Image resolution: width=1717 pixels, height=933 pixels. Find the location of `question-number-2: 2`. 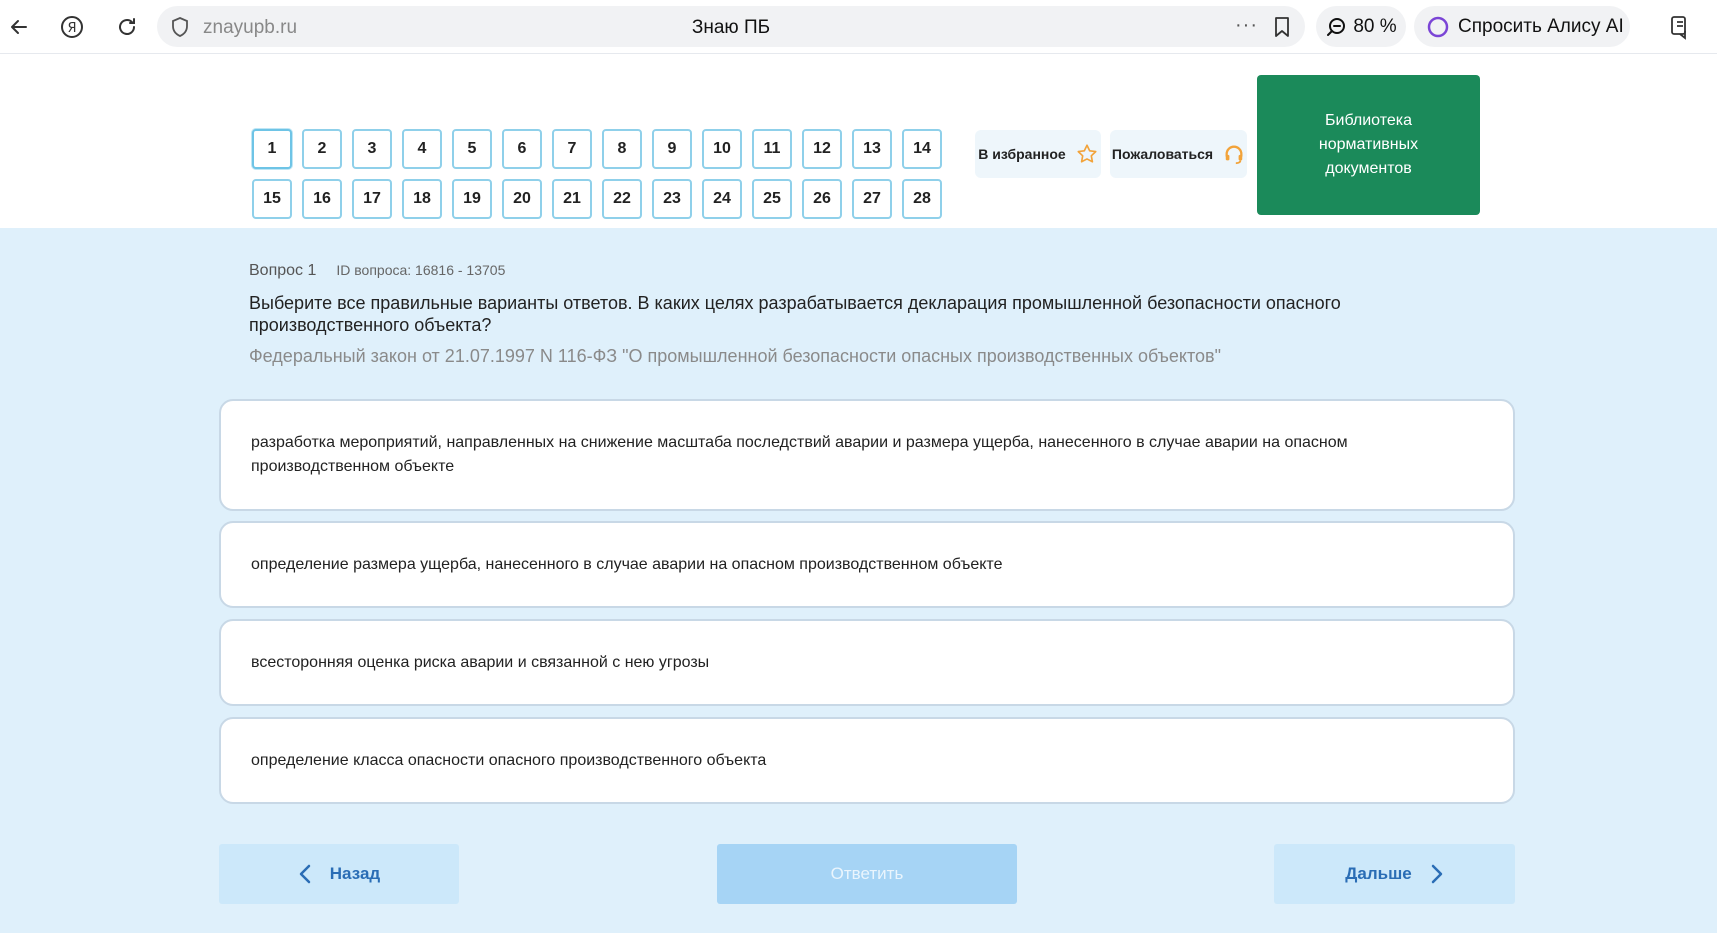

question-number-2: 2 is located at coordinates (322, 149).